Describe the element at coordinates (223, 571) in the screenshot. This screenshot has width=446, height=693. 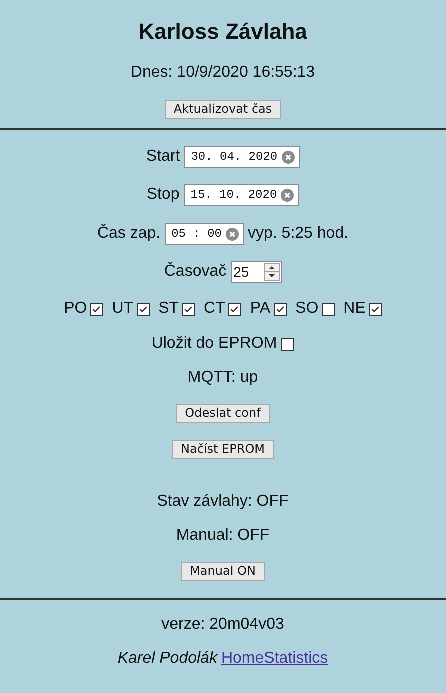
I see `manual-on-button: Manual ON` at that location.